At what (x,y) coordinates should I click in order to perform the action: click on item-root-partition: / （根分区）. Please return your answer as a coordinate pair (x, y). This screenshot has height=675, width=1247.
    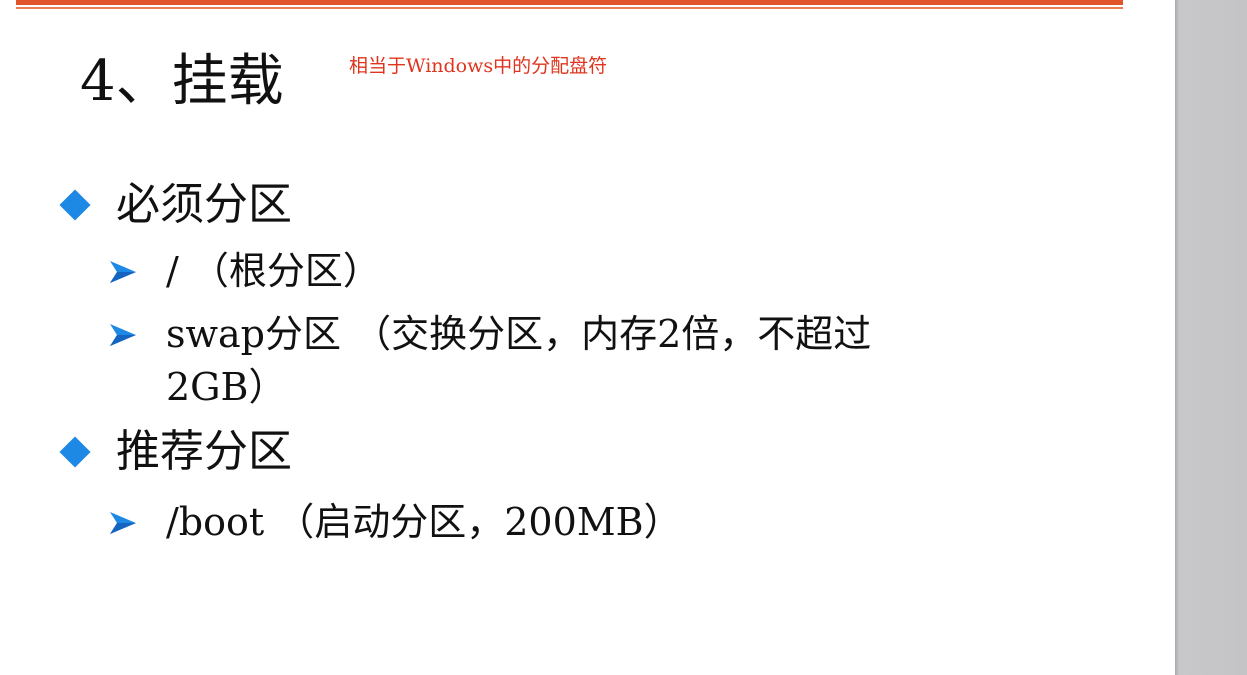
    Looking at the image, I should click on (273, 271).